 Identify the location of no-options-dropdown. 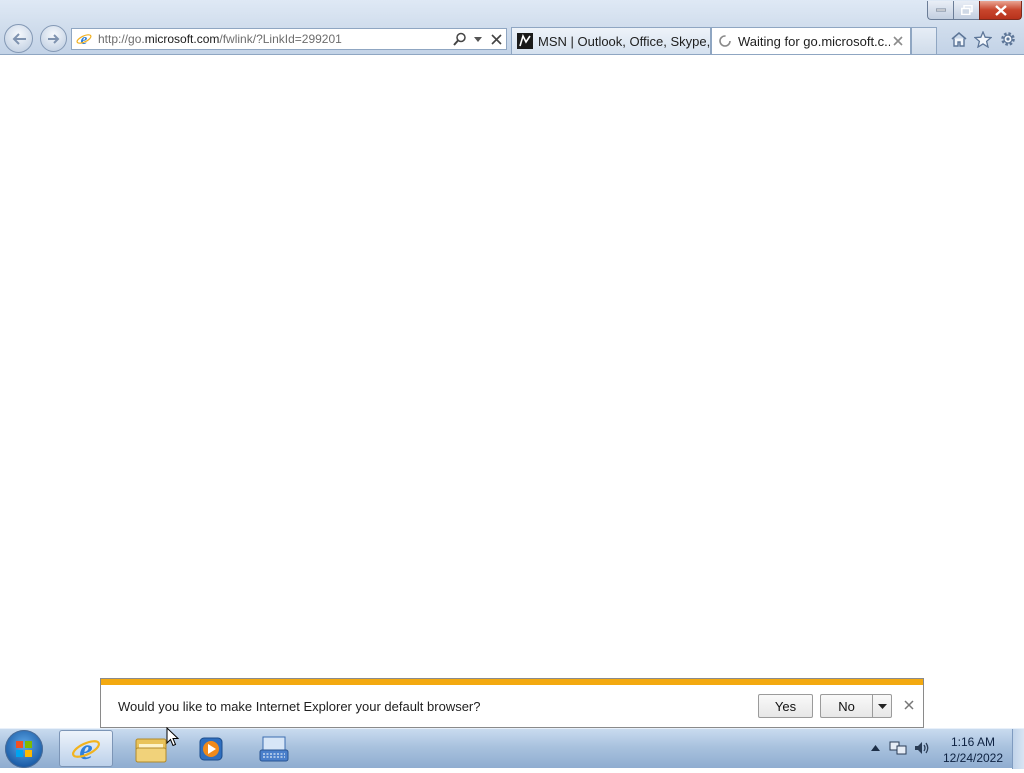
(882, 706).